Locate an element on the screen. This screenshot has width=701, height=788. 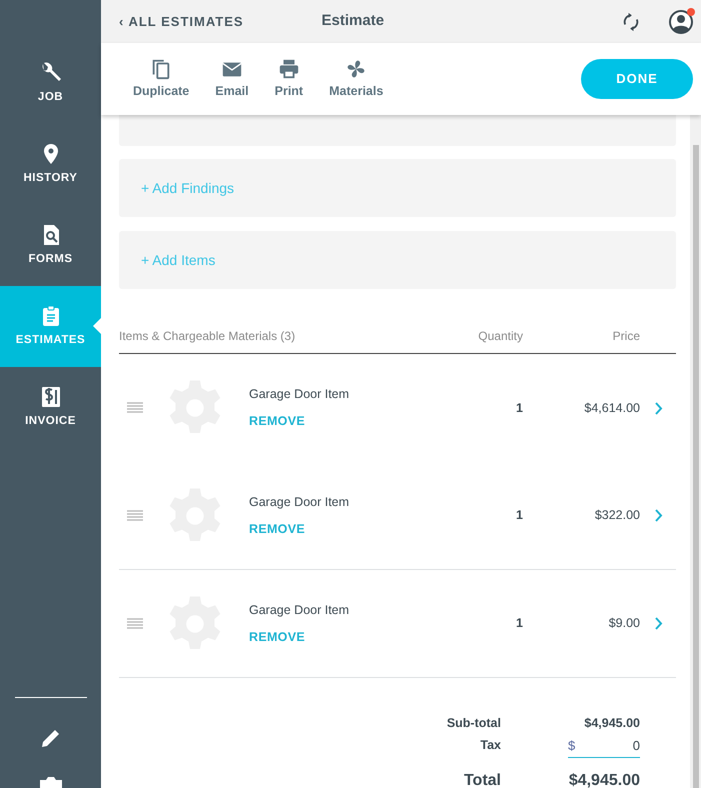
printer-icon is located at coordinates (289, 69).